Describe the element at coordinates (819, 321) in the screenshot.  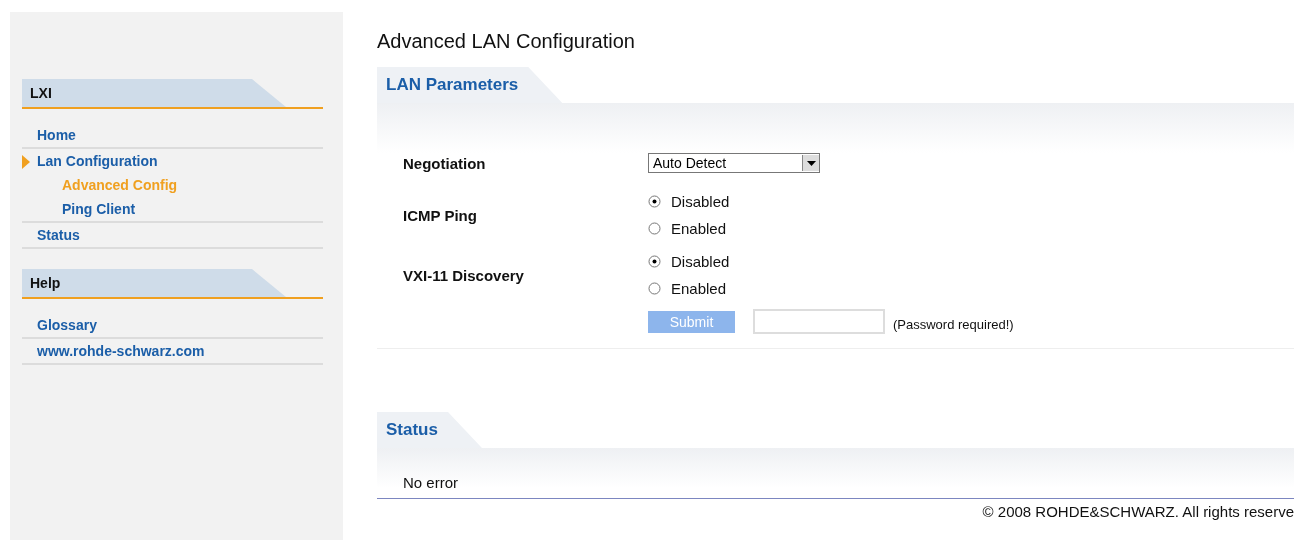
I see `password-field` at that location.